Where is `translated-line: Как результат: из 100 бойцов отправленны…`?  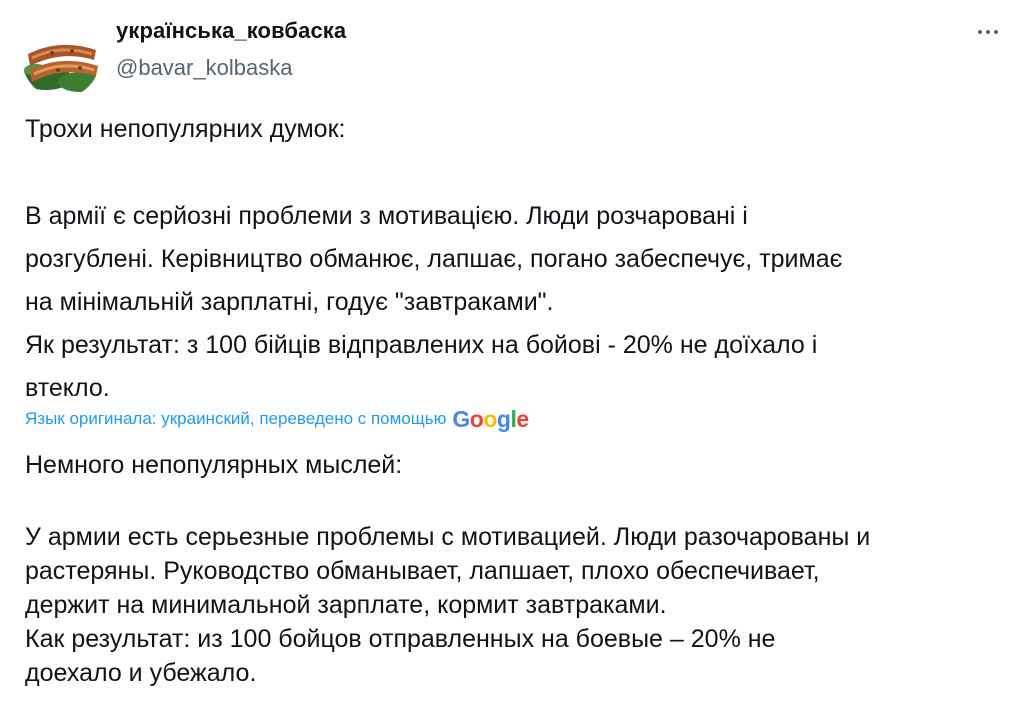
translated-line: Как результат: из 100 бойцов отправленны… is located at coordinates (400, 639).